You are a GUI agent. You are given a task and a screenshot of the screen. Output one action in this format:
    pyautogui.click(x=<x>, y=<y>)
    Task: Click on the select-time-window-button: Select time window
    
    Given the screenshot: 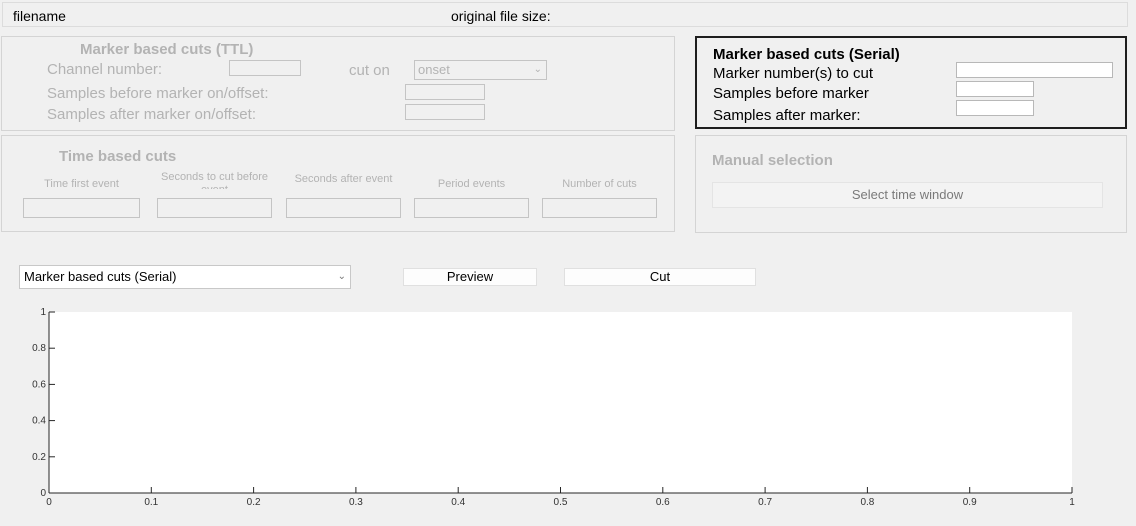 What is the action you would take?
    pyautogui.click(x=907, y=195)
    